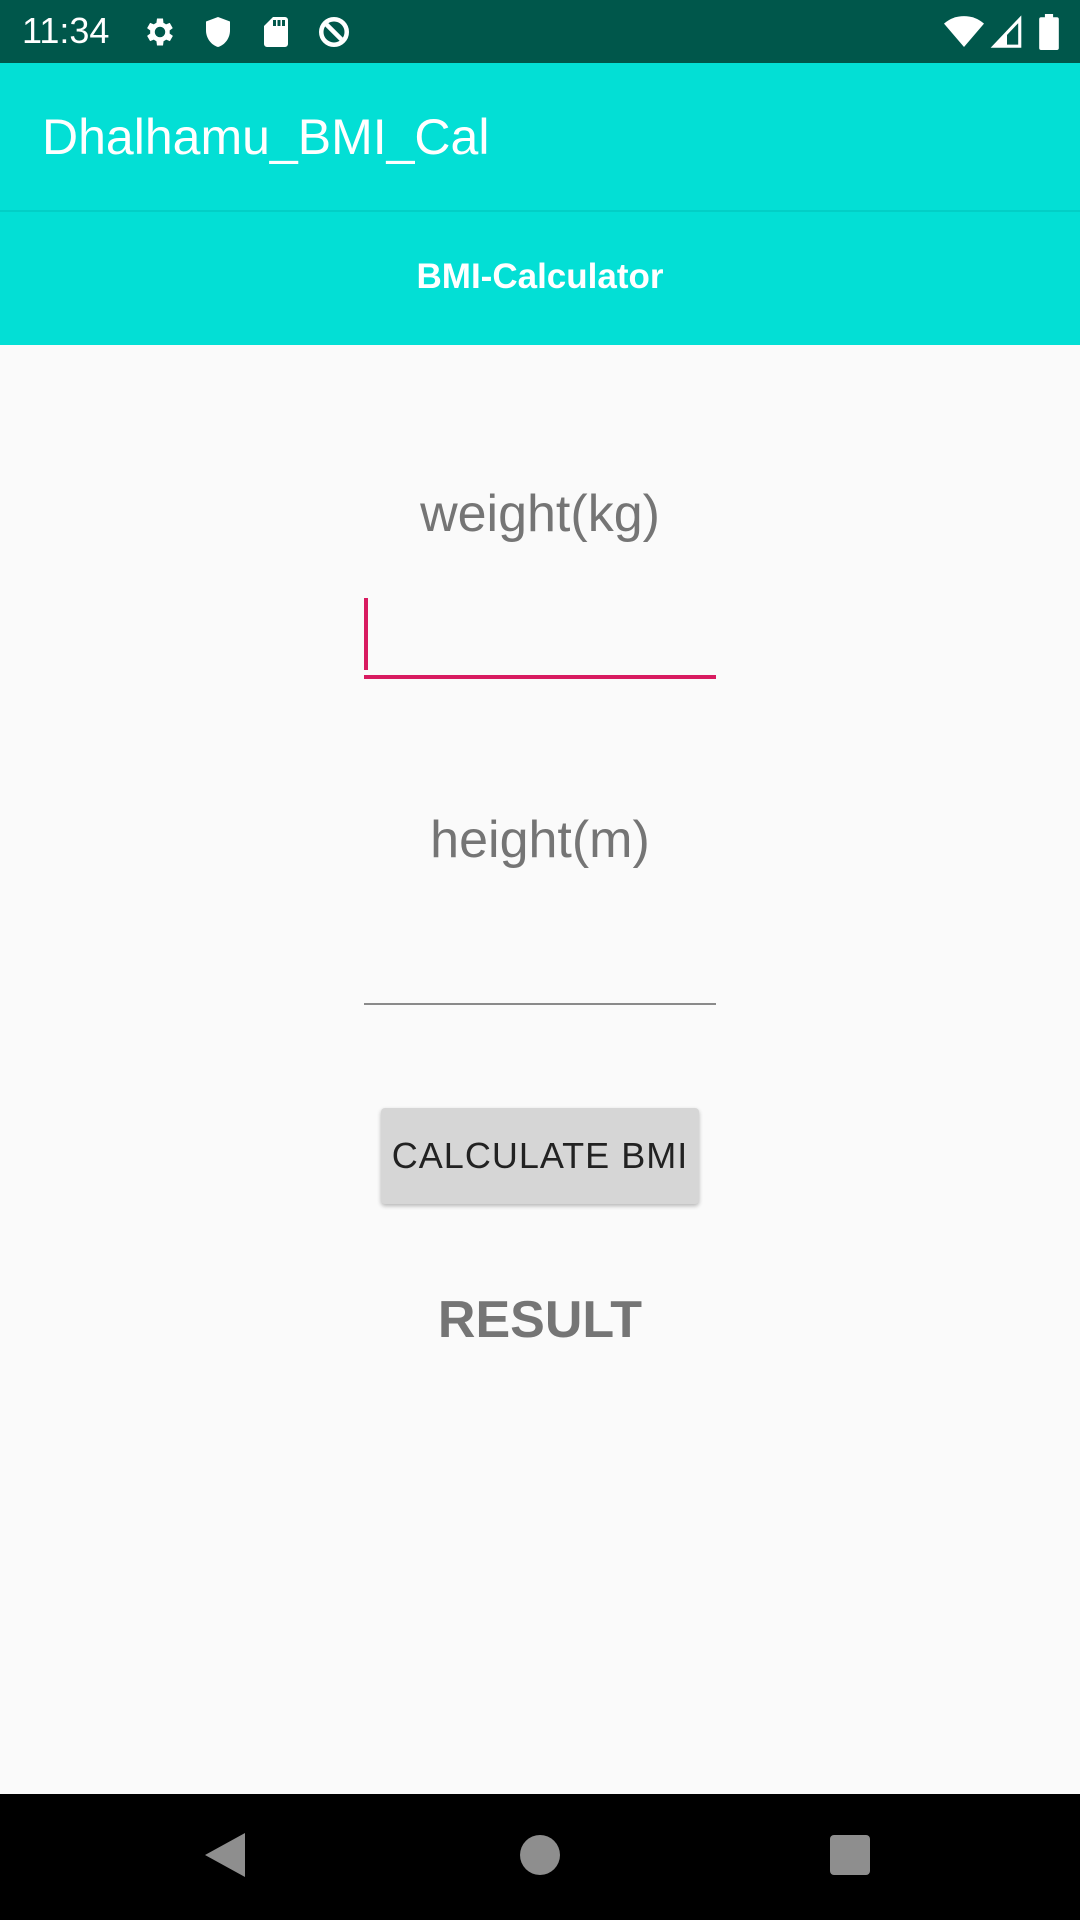 The height and width of the screenshot is (1920, 1080). What do you see at coordinates (1049, 32) in the screenshot?
I see `battery-icon` at bounding box center [1049, 32].